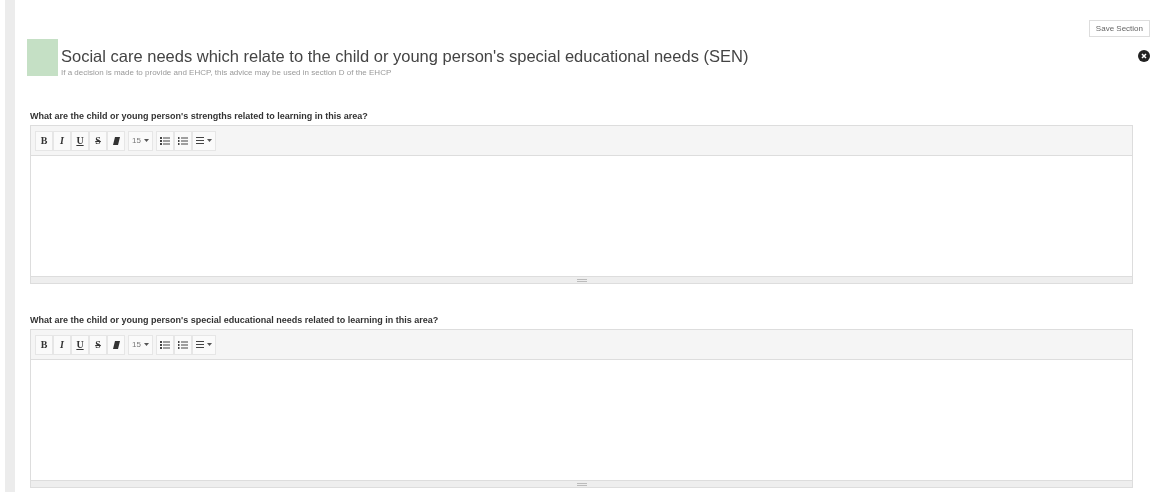  Describe the element at coordinates (227, 72) in the screenshot. I see `section-subtitle: If a decision is made to provide and EHCP, this advice may be used in section D of the EHCP` at that location.